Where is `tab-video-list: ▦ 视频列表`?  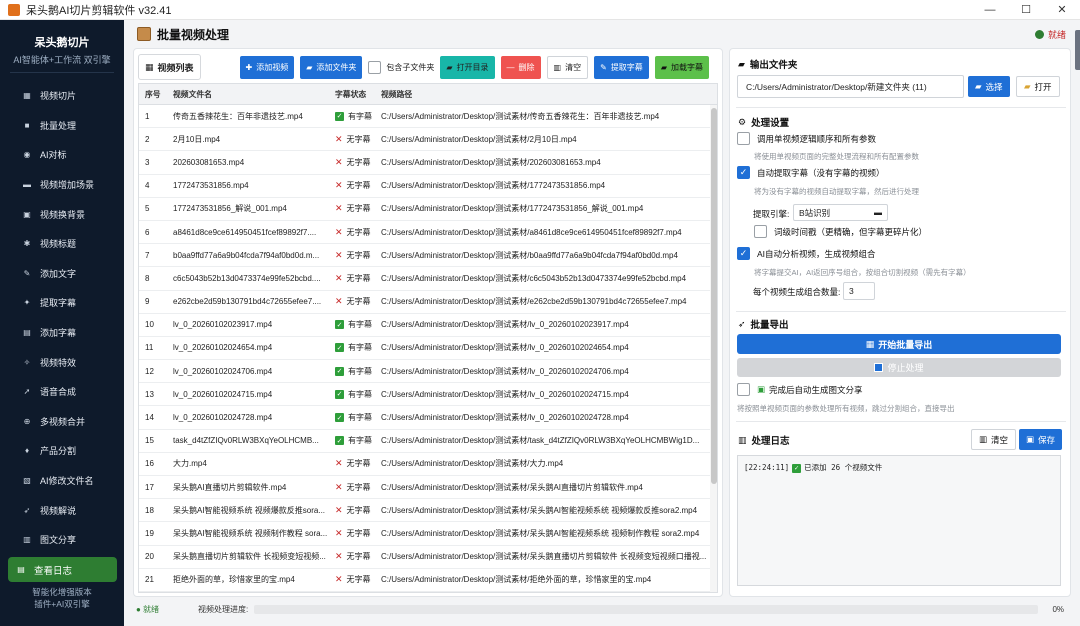 tab-video-list: ▦ 视频列表 is located at coordinates (169, 67).